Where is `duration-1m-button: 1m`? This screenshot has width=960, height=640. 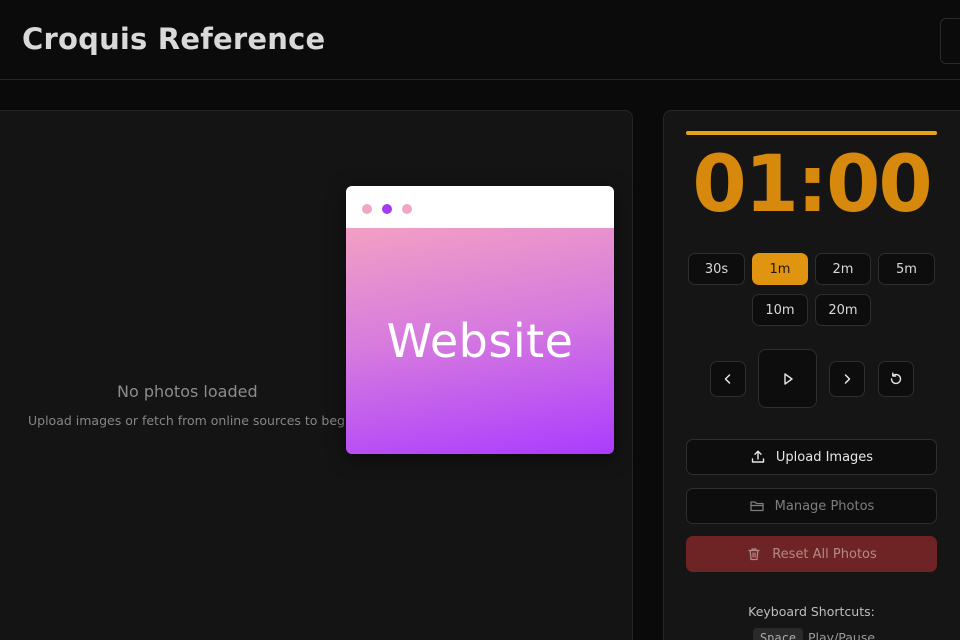
duration-1m-button: 1m is located at coordinates (780, 269).